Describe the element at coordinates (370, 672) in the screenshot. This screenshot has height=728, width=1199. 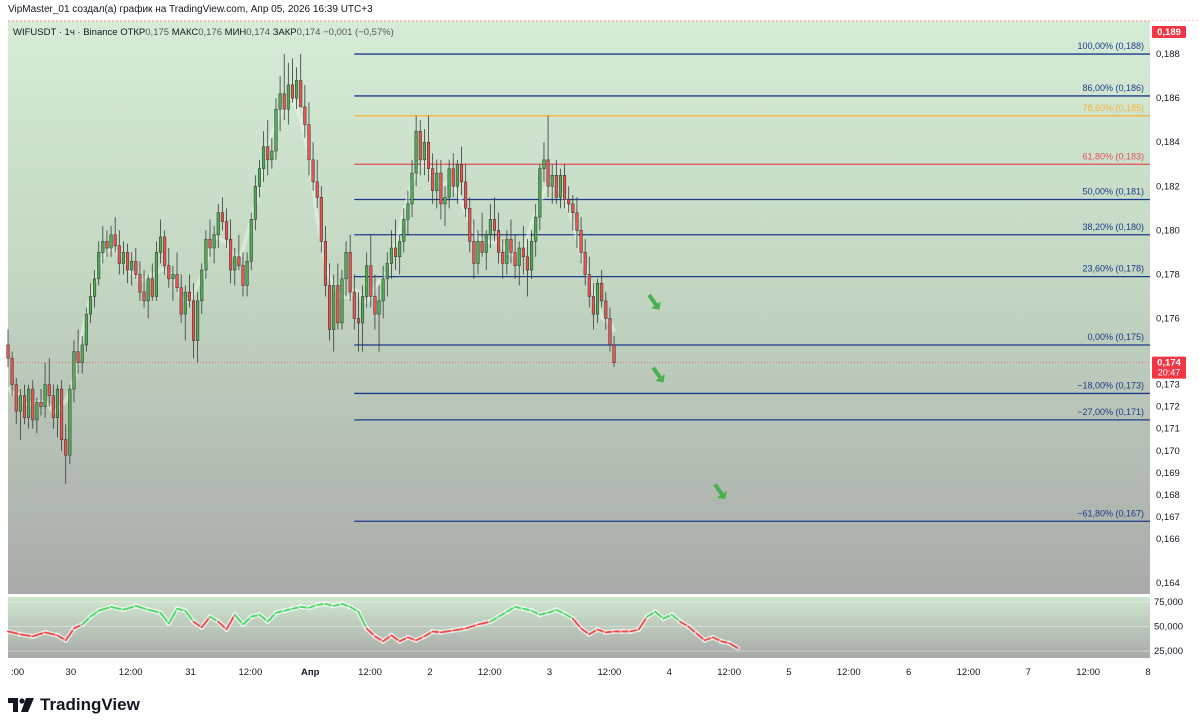
I see `time-axis-tick-6: 12:00` at that location.